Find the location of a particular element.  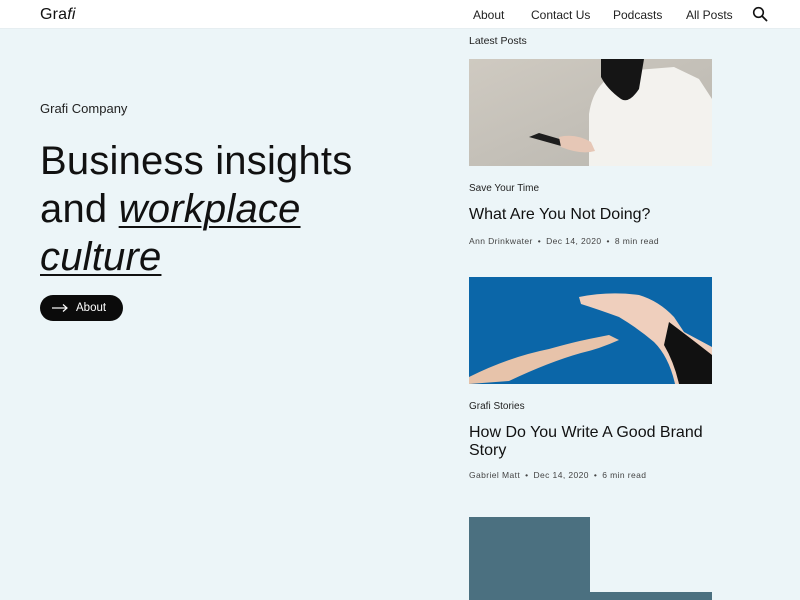

nav-contact-us: Contact Us is located at coordinates (560, 15).